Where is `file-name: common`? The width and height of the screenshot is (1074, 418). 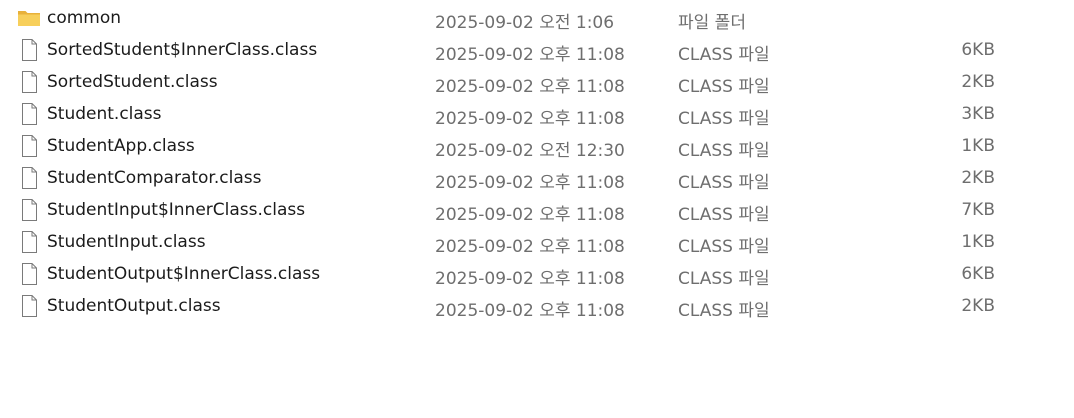
file-name: common is located at coordinates (84, 18).